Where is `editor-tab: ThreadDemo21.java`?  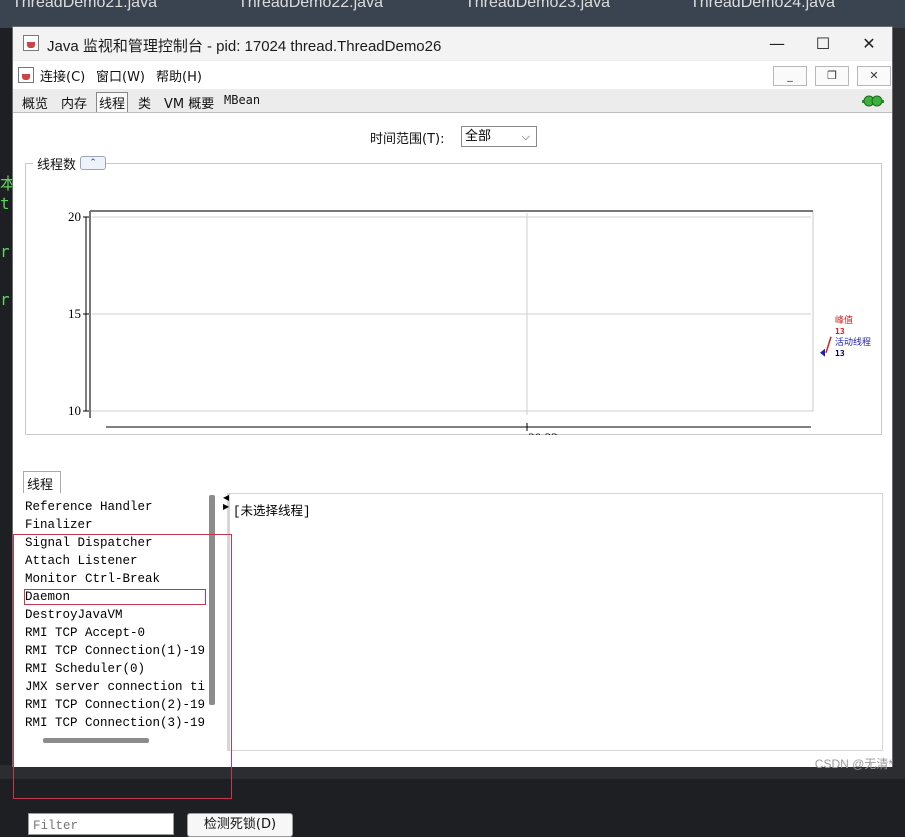 editor-tab: ThreadDemo21.java is located at coordinates (84, 6).